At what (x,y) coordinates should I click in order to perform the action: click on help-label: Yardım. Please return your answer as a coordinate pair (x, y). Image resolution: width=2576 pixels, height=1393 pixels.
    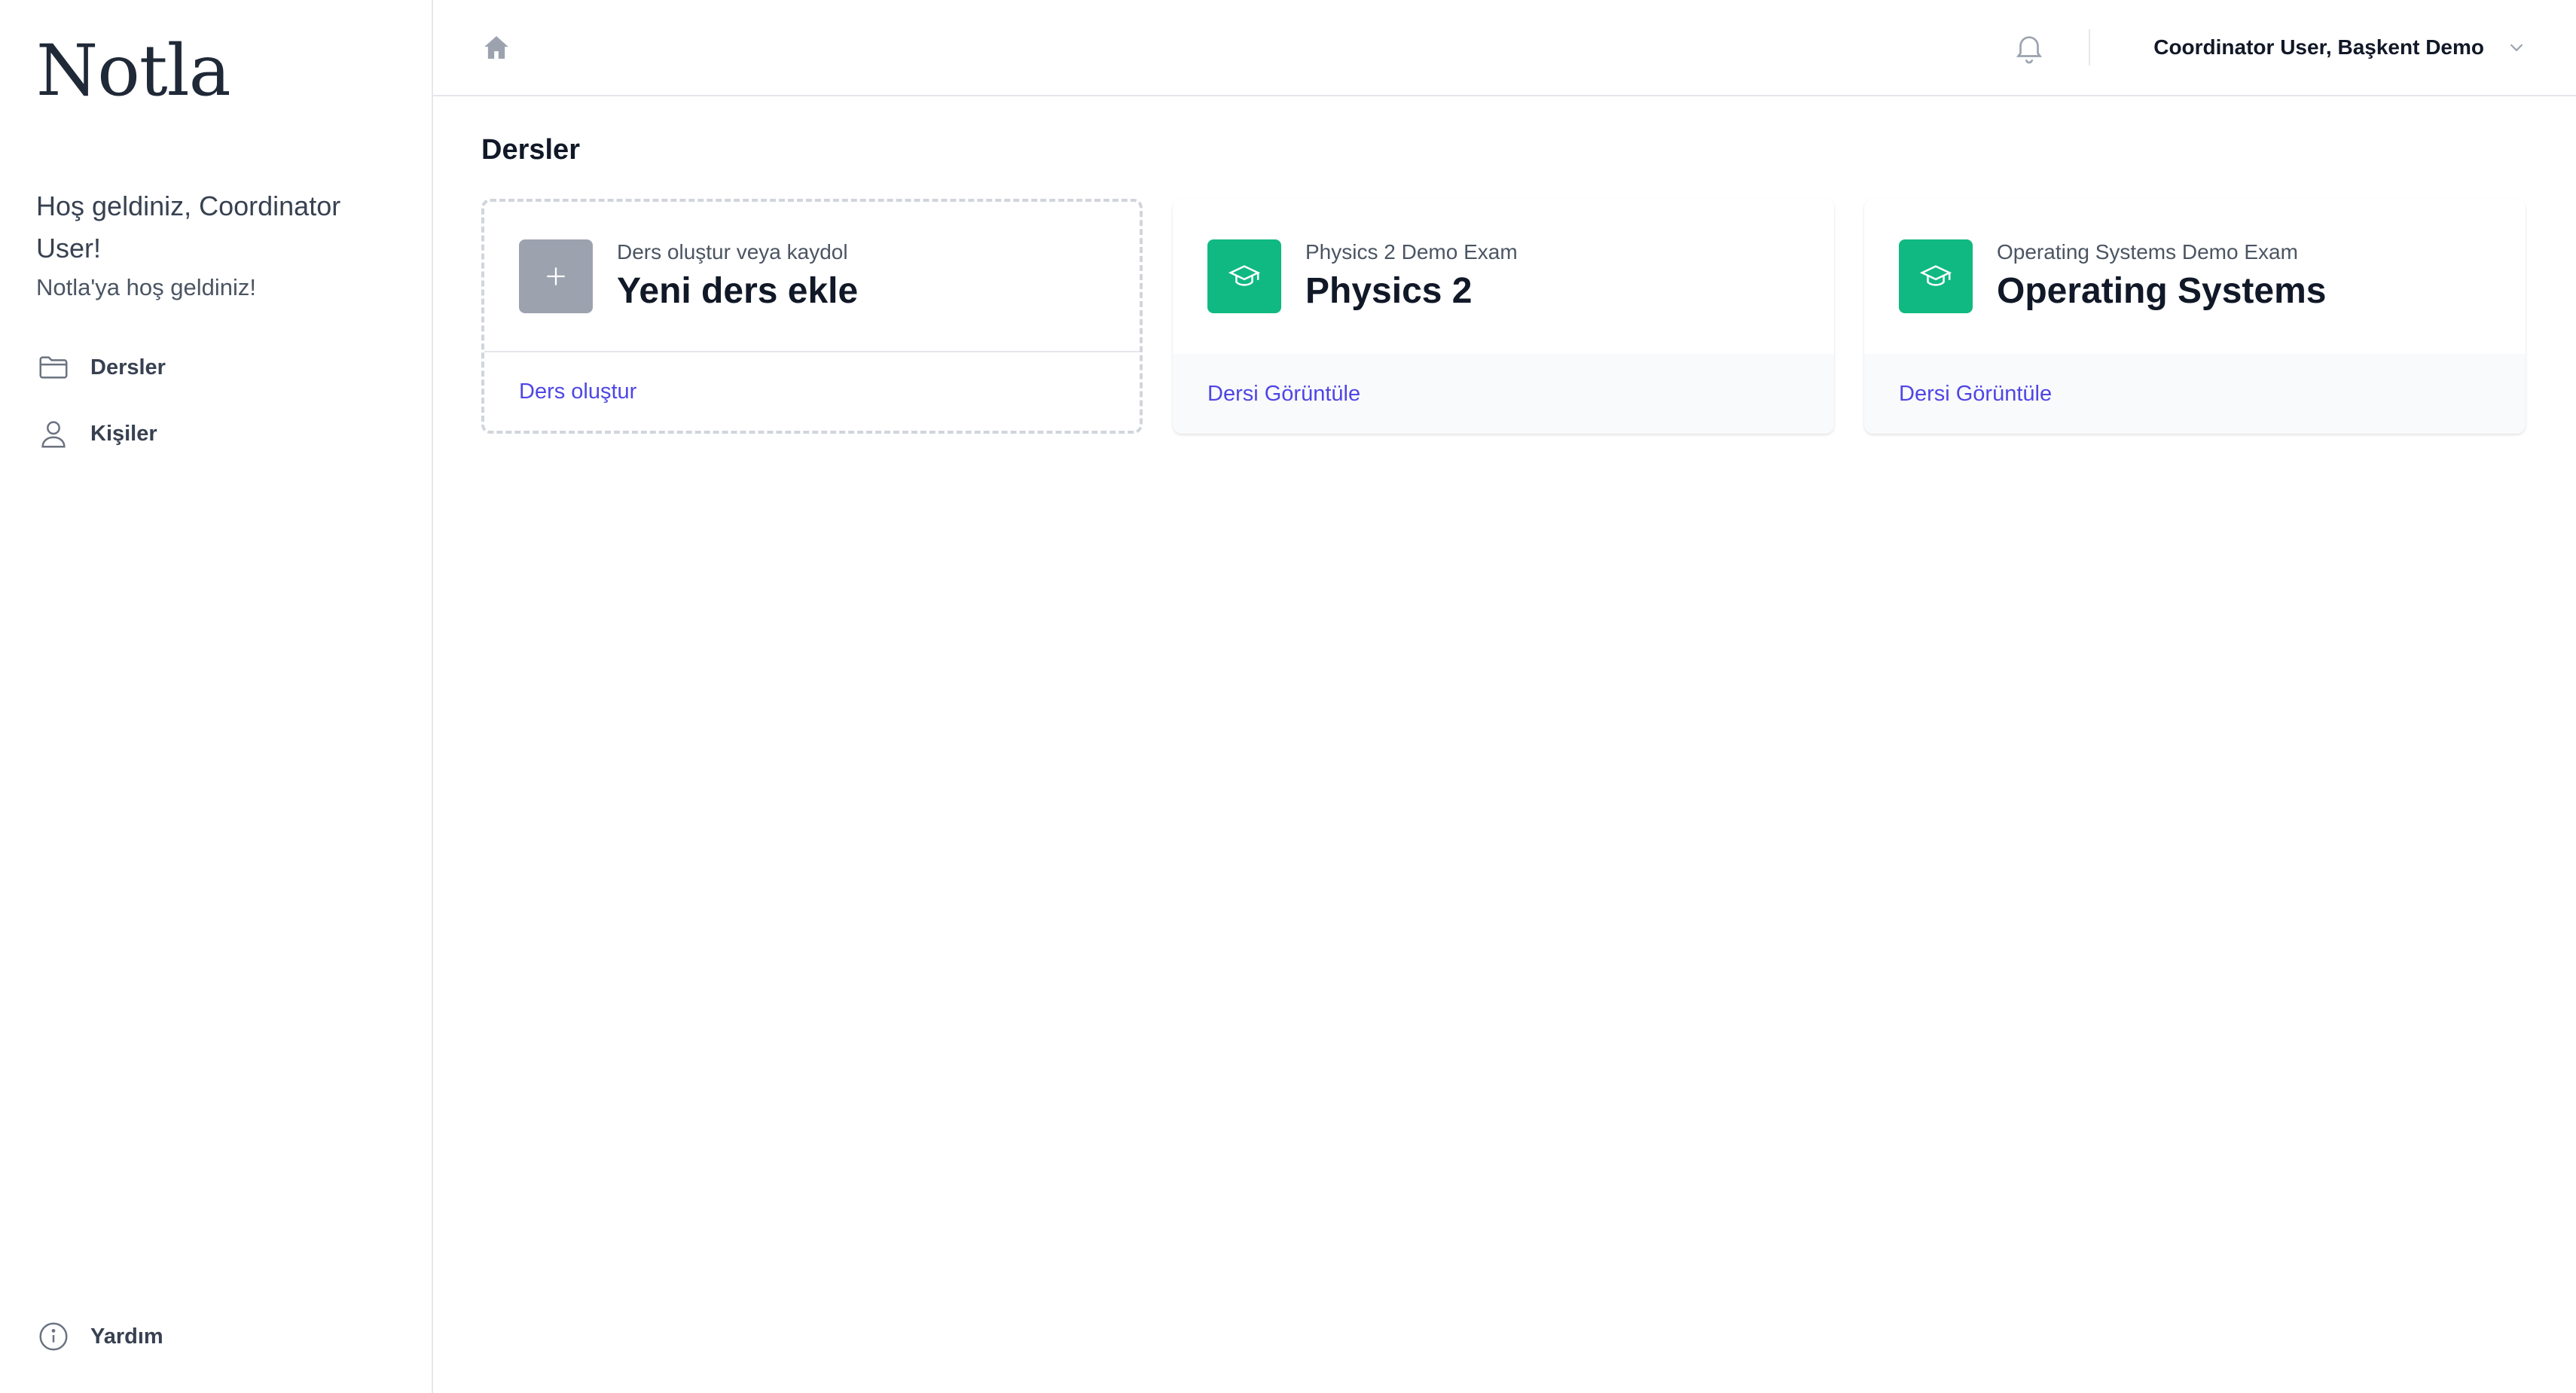
    Looking at the image, I should click on (127, 1336).